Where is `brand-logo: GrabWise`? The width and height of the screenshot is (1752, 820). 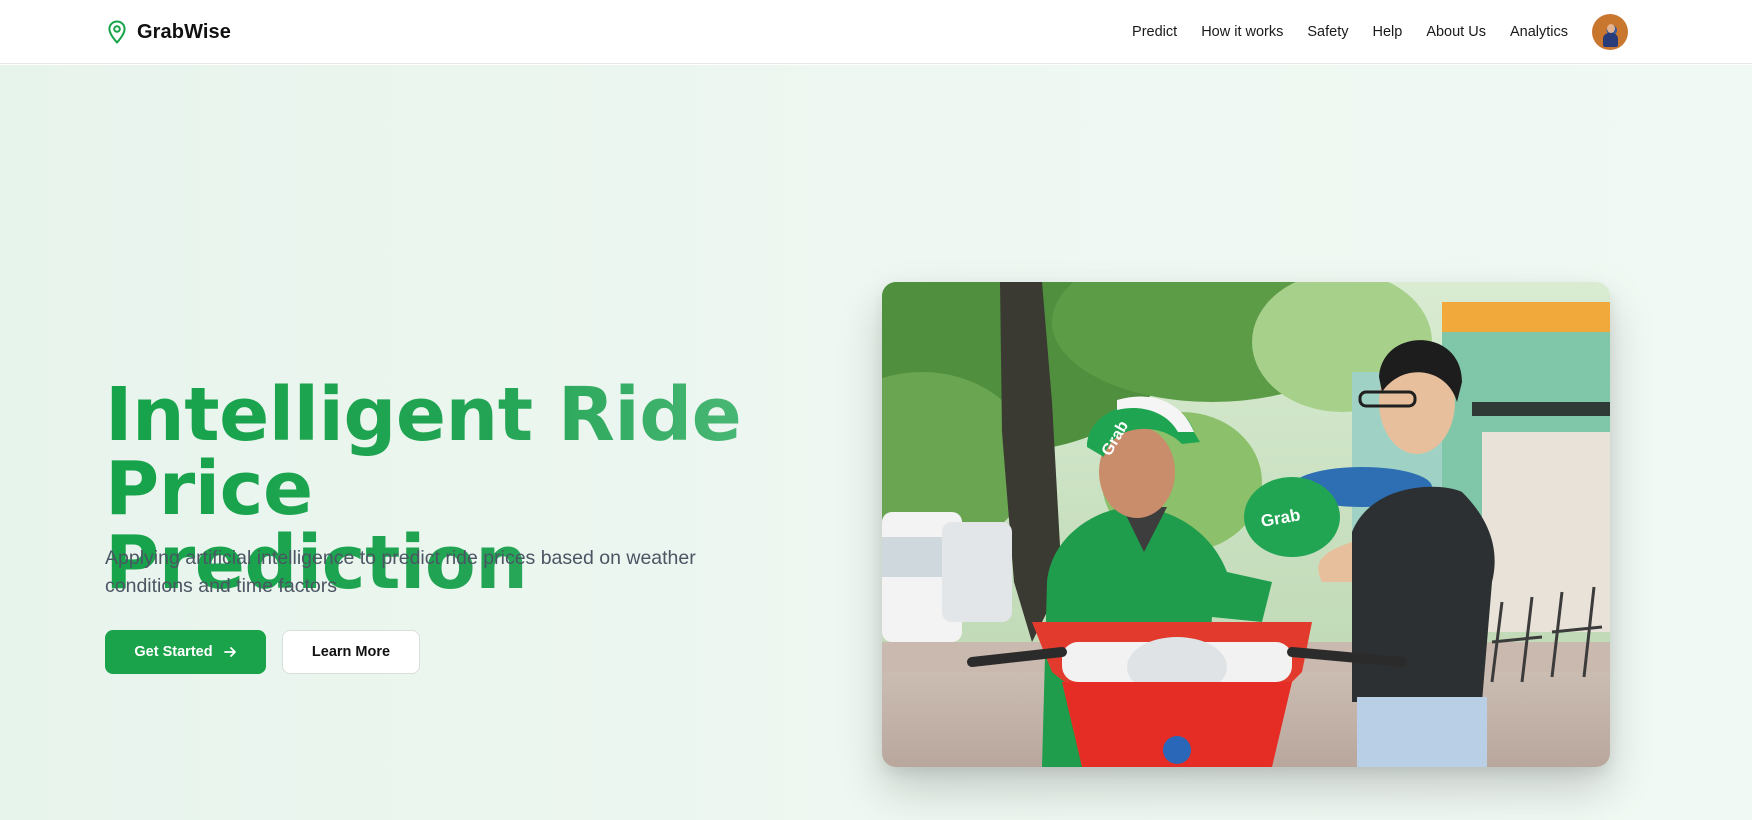 brand-logo: GrabWise is located at coordinates (168, 32).